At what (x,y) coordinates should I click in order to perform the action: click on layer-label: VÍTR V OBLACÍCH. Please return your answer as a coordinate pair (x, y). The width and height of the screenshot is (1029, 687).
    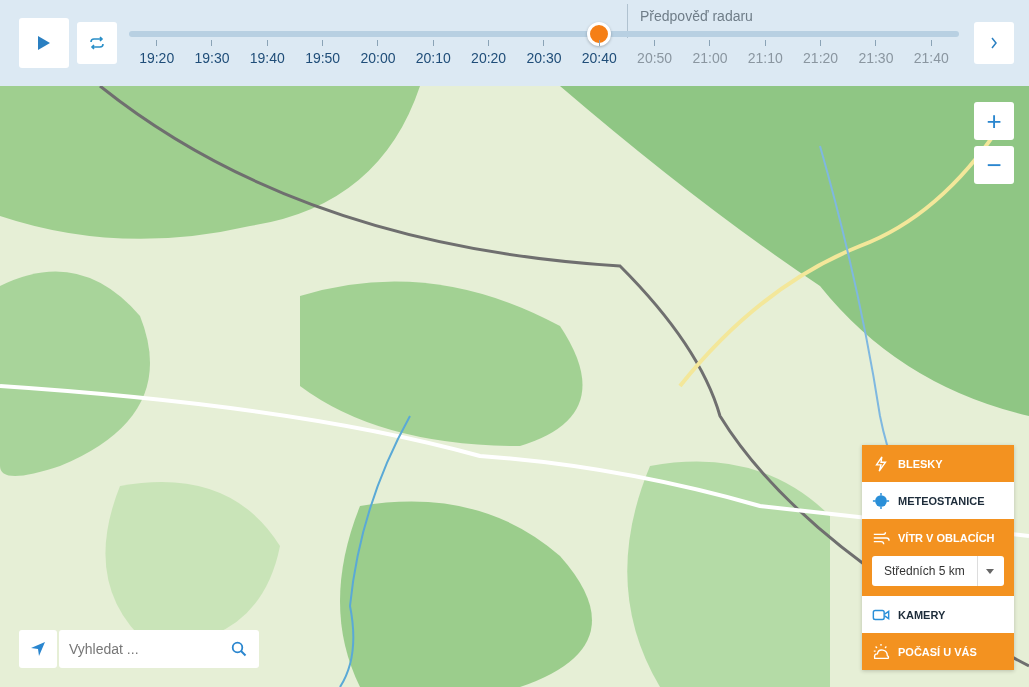
    Looking at the image, I should click on (946, 537).